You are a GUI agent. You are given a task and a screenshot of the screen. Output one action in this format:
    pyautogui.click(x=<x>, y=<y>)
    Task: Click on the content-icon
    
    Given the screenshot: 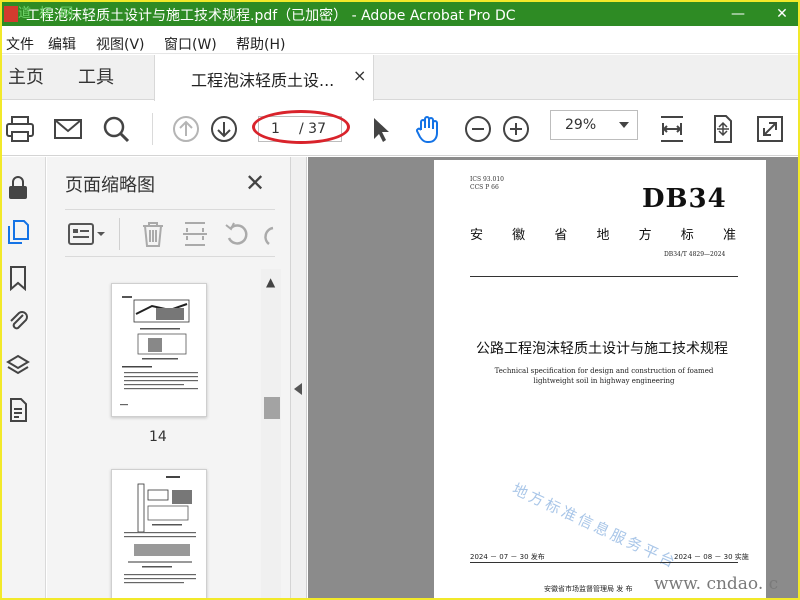 What is the action you would take?
    pyautogui.click(x=18, y=410)
    